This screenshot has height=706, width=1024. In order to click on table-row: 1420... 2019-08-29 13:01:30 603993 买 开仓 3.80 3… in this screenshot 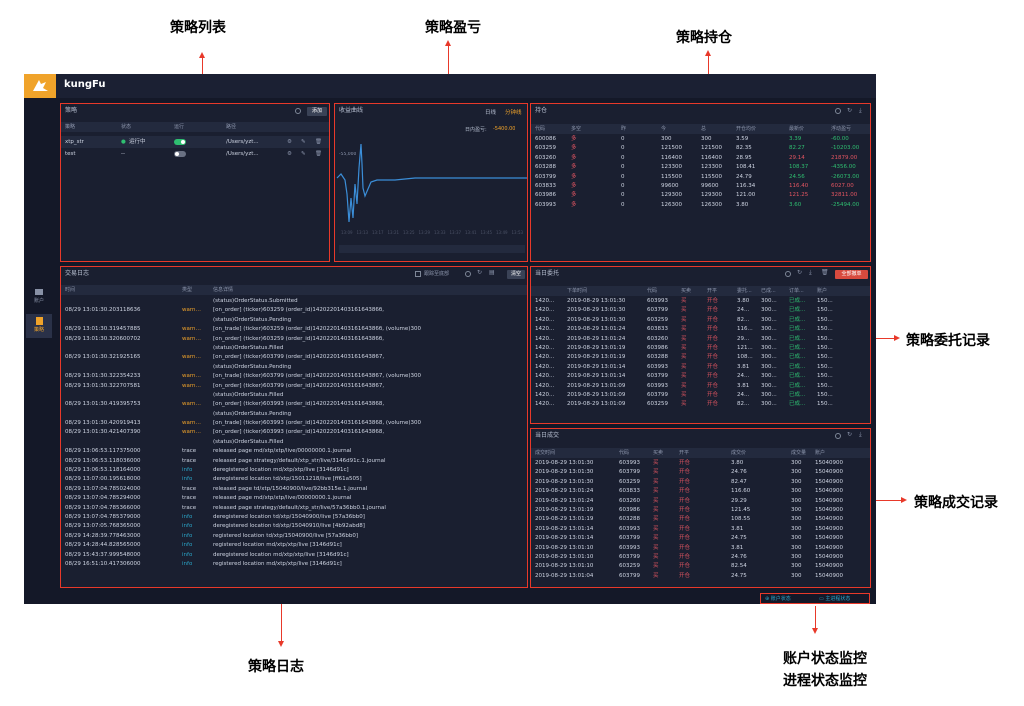, I will do `click(700, 301)`.